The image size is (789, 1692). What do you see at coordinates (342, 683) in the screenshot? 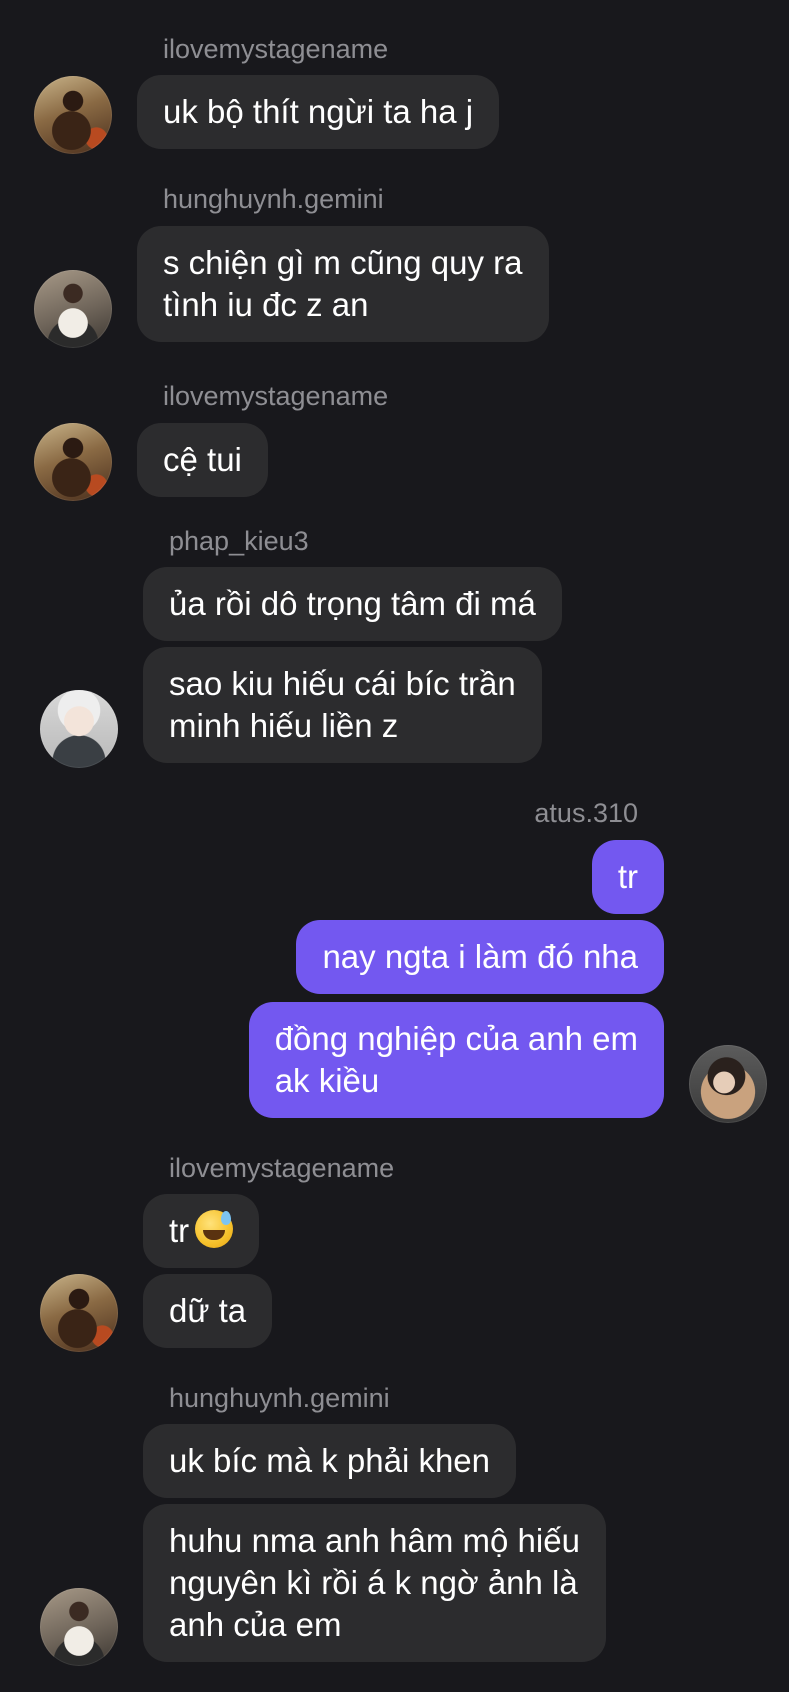
I see `message-text: sao kiu hiếu cái bíc trần` at bounding box center [342, 683].